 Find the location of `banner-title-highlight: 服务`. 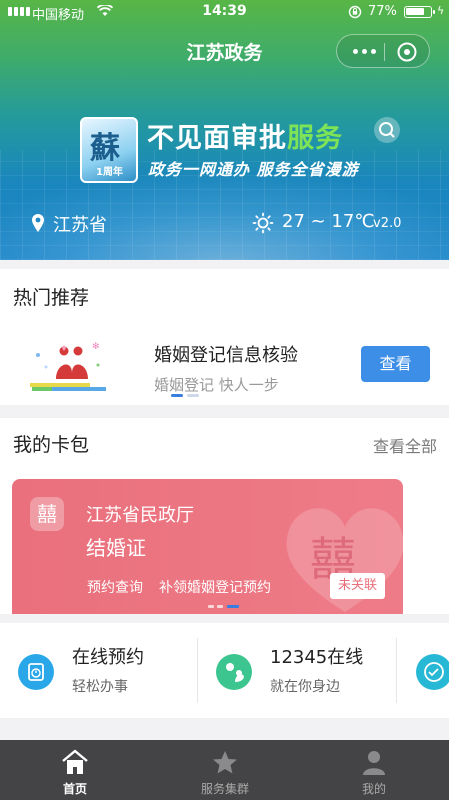

banner-title-highlight: 服务 is located at coordinates (315, 138).